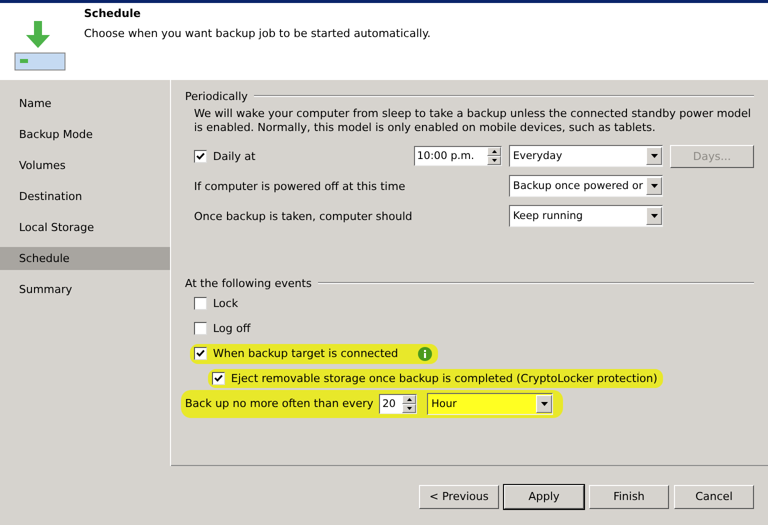  I want to click on powered-off-dropdown: Backup once powered or, so click(586, 186).